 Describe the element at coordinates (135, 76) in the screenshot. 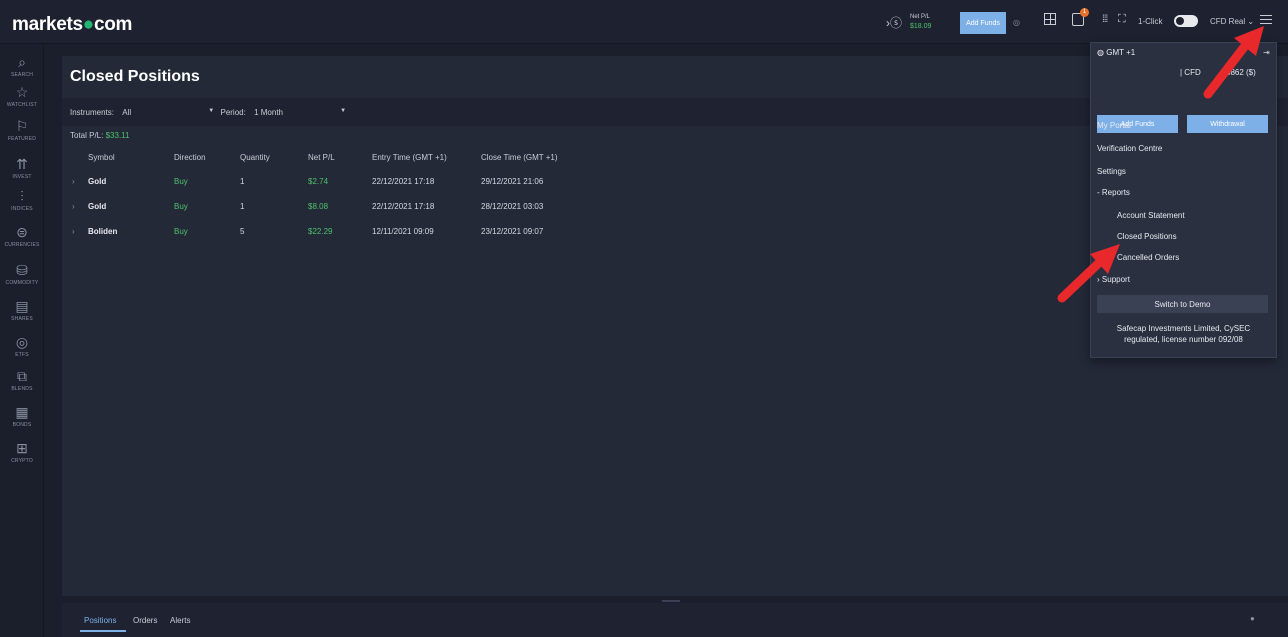

I see `page-title: Closed Positions` at that location.